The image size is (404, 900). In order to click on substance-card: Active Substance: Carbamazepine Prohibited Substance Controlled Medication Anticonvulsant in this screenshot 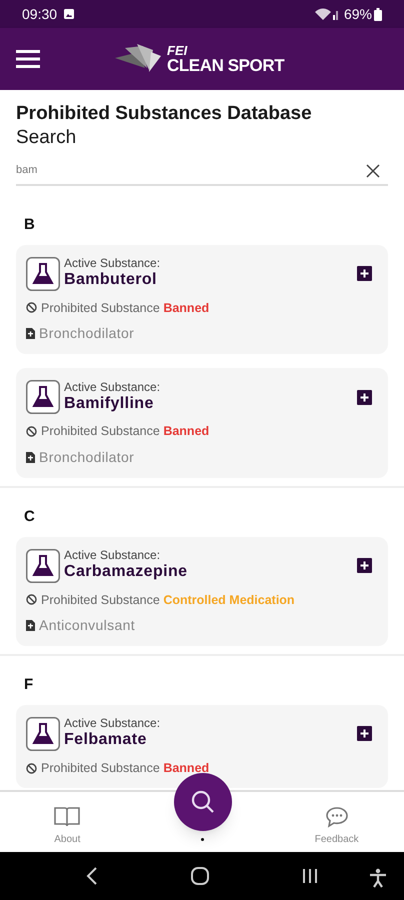, I will do `click(202, 591)`.